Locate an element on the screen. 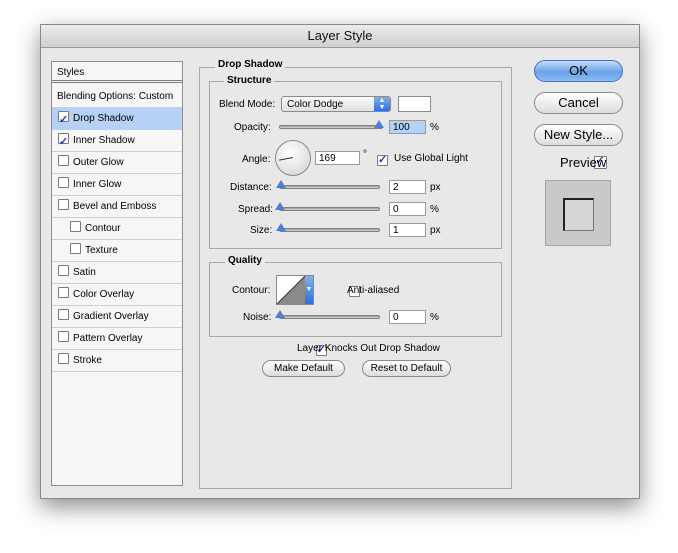 The image size is (678, 553). window-title: Layer Style is located at coordinates (340, 36).